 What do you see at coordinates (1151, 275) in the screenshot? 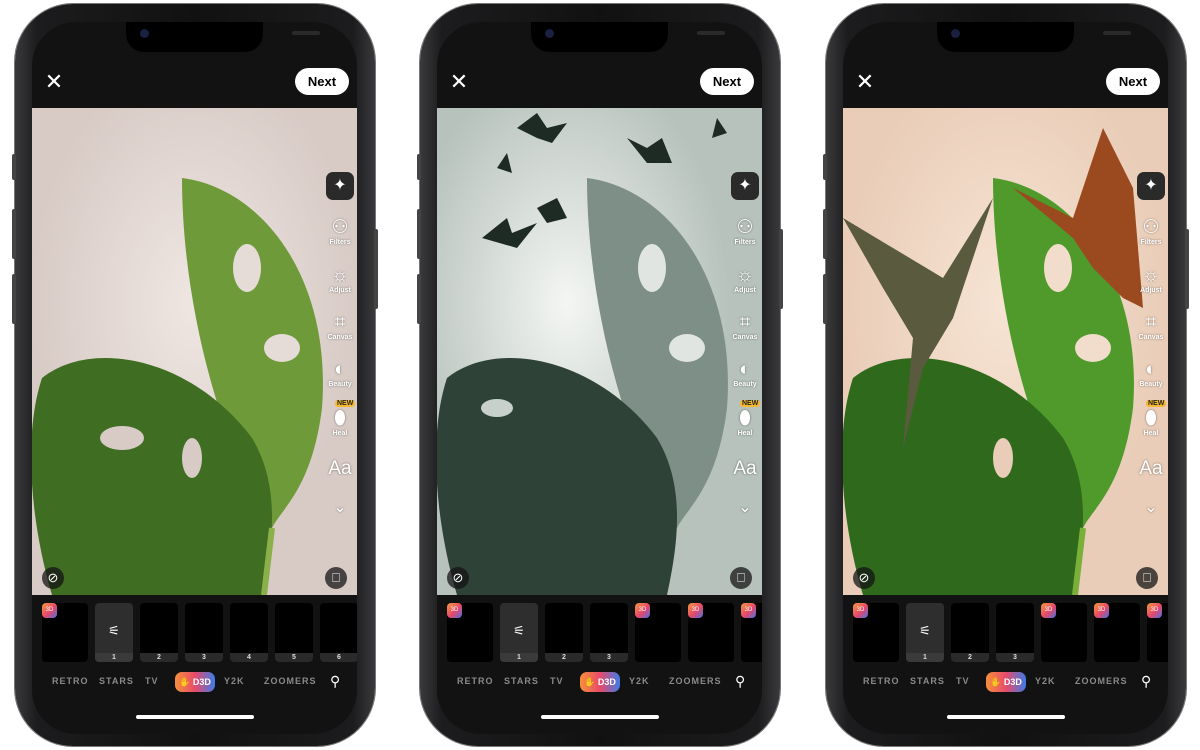
I see `adjust-icon: ☼` at bounding box center [1151, 275].